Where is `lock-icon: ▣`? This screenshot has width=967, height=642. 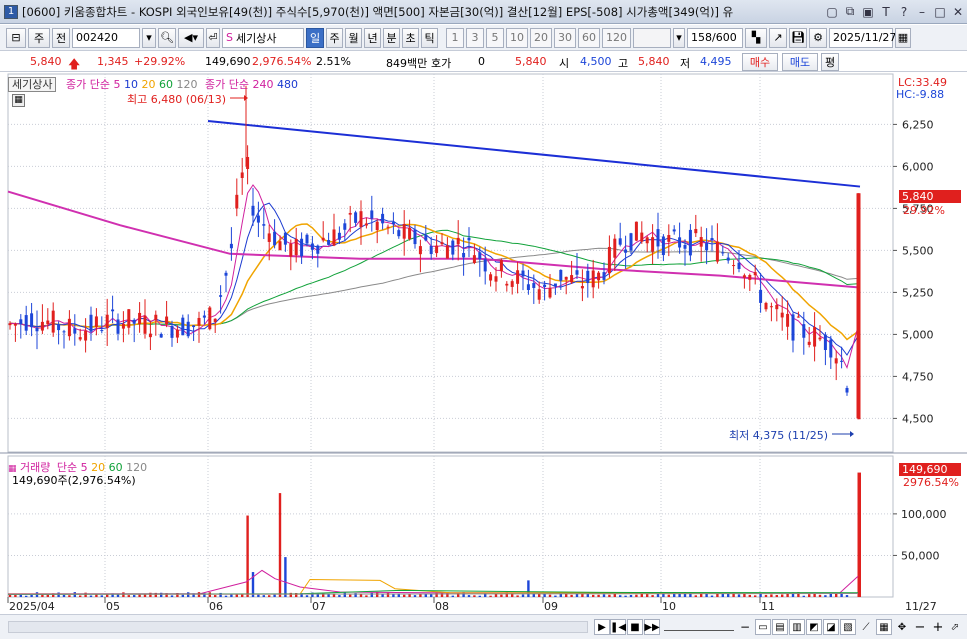
lock-icon: ▣ is located at coordinates (868, 12).